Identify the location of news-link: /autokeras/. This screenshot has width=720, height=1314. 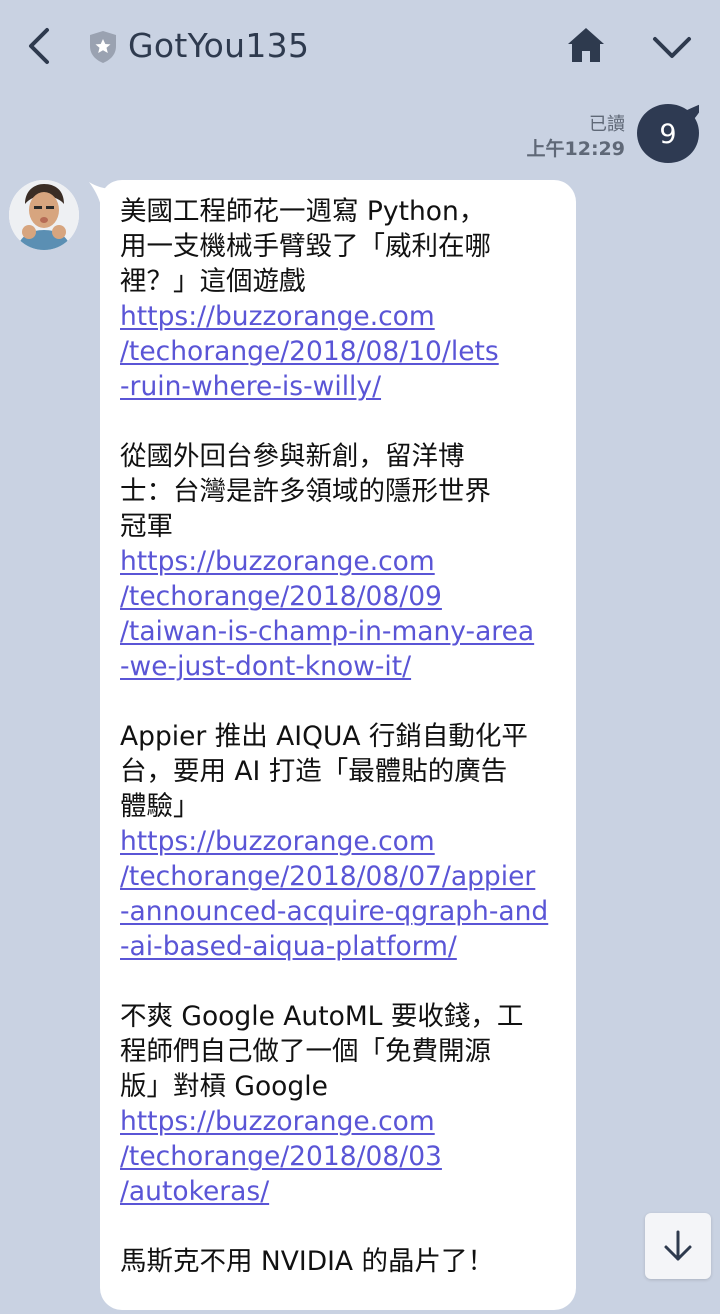
(344, 1191).